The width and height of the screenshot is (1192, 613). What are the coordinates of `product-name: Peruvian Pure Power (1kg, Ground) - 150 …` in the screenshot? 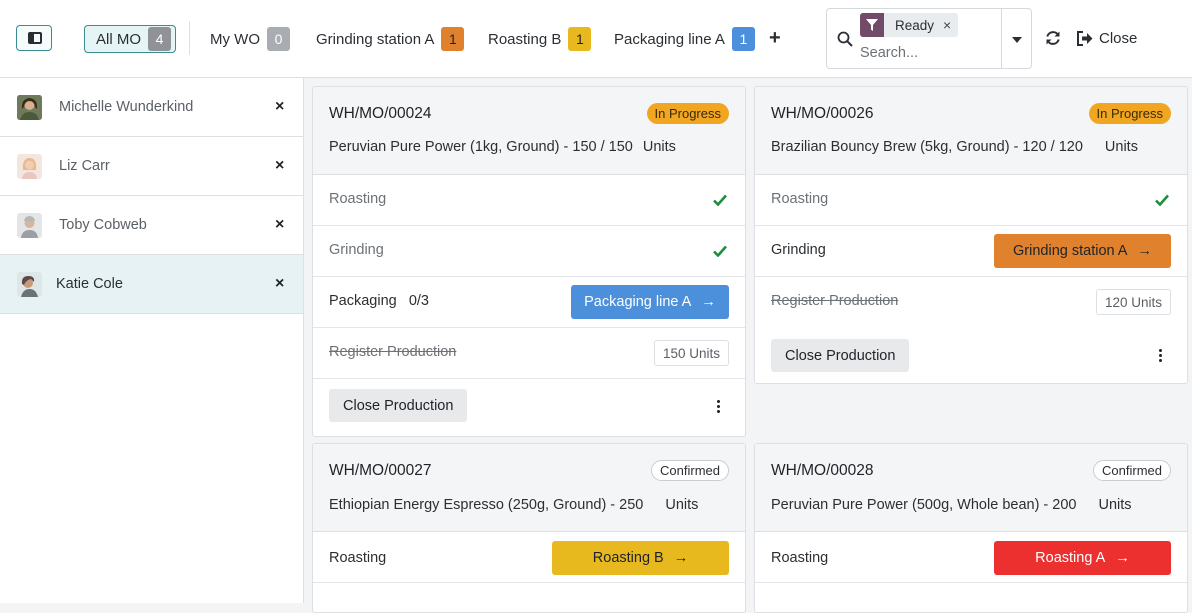 It's located at (481, 147).